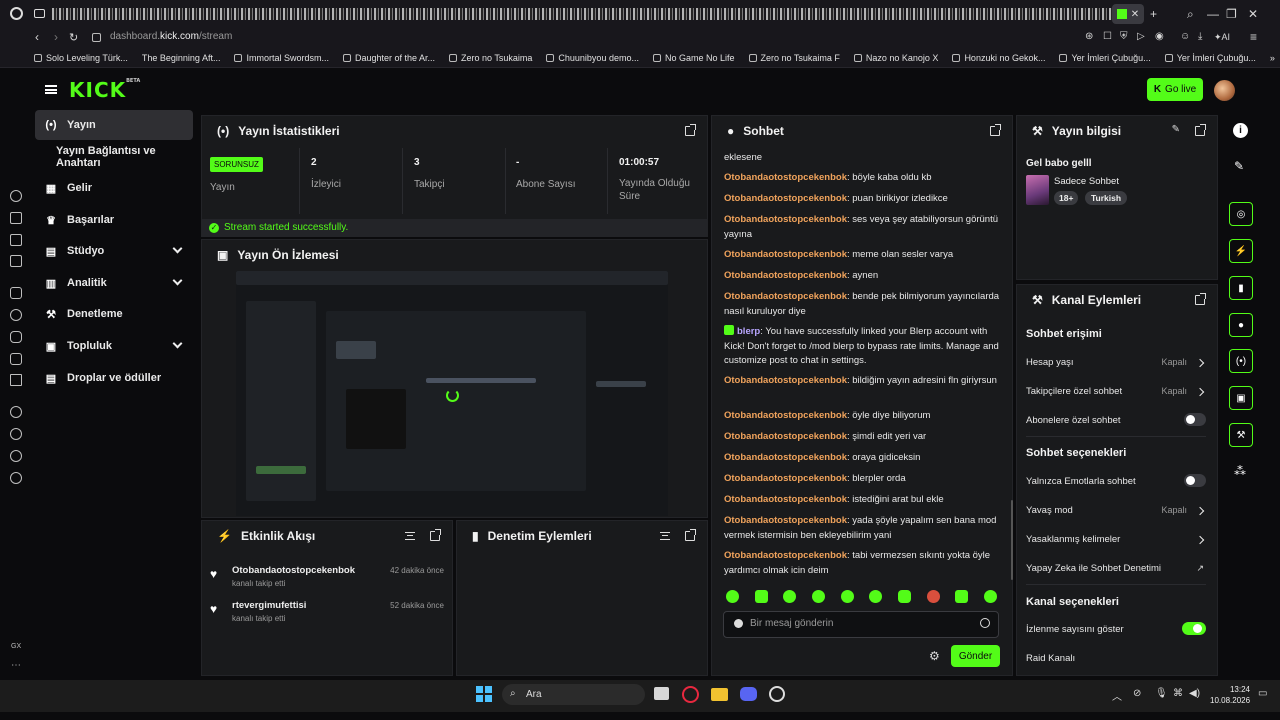 The width and height of the screenshot is (1280, 720). What do you see at coordinates (16, 434) in the screenshot?
I see `history-icon` at bounding box center [16, 434].